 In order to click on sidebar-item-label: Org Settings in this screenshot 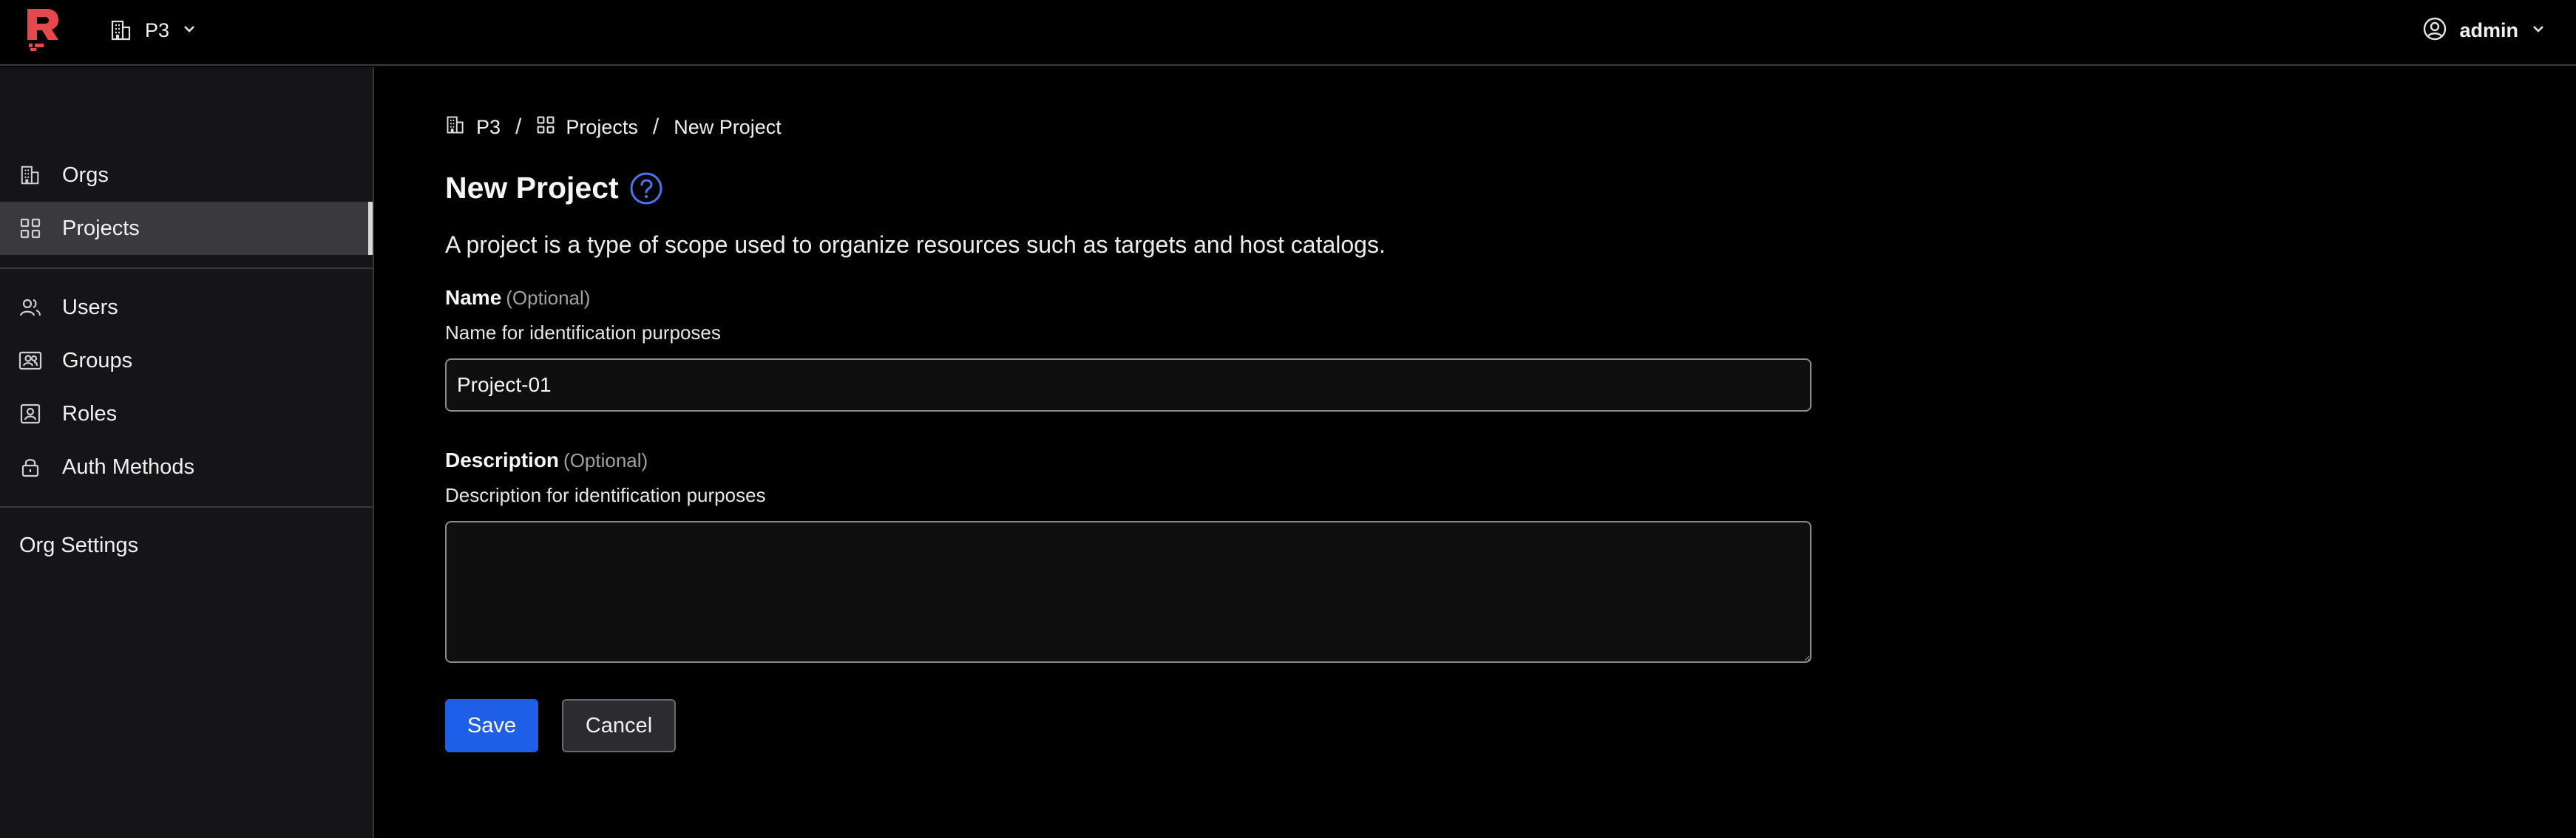, I will do `click(79, 545)`.